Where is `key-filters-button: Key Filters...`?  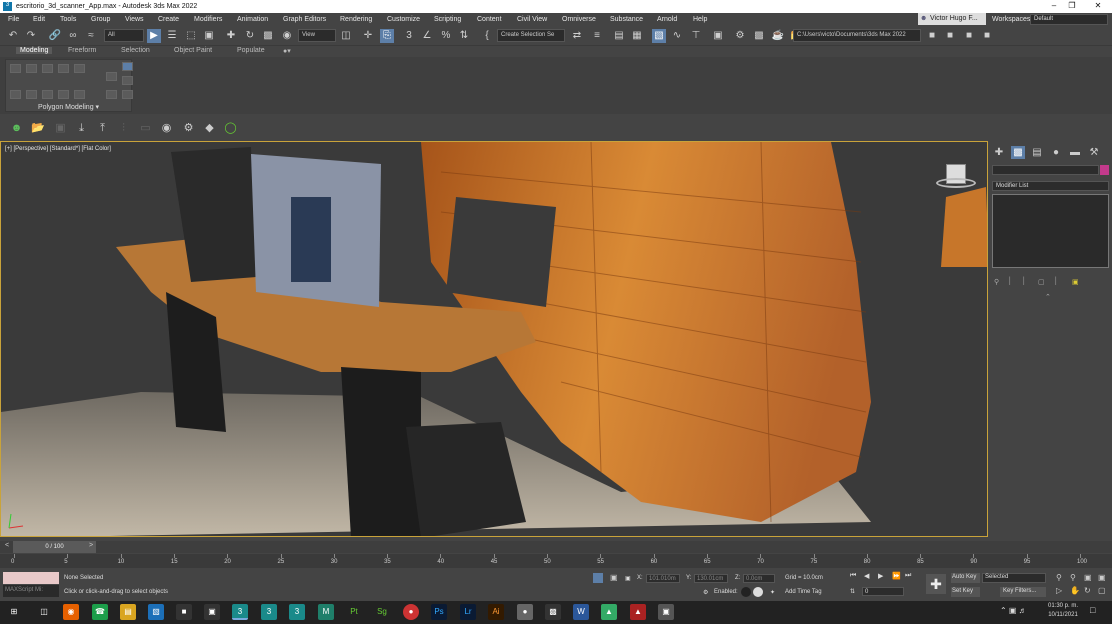
key-filters-button: Key Filters... is located at coordinates (1023, 592).